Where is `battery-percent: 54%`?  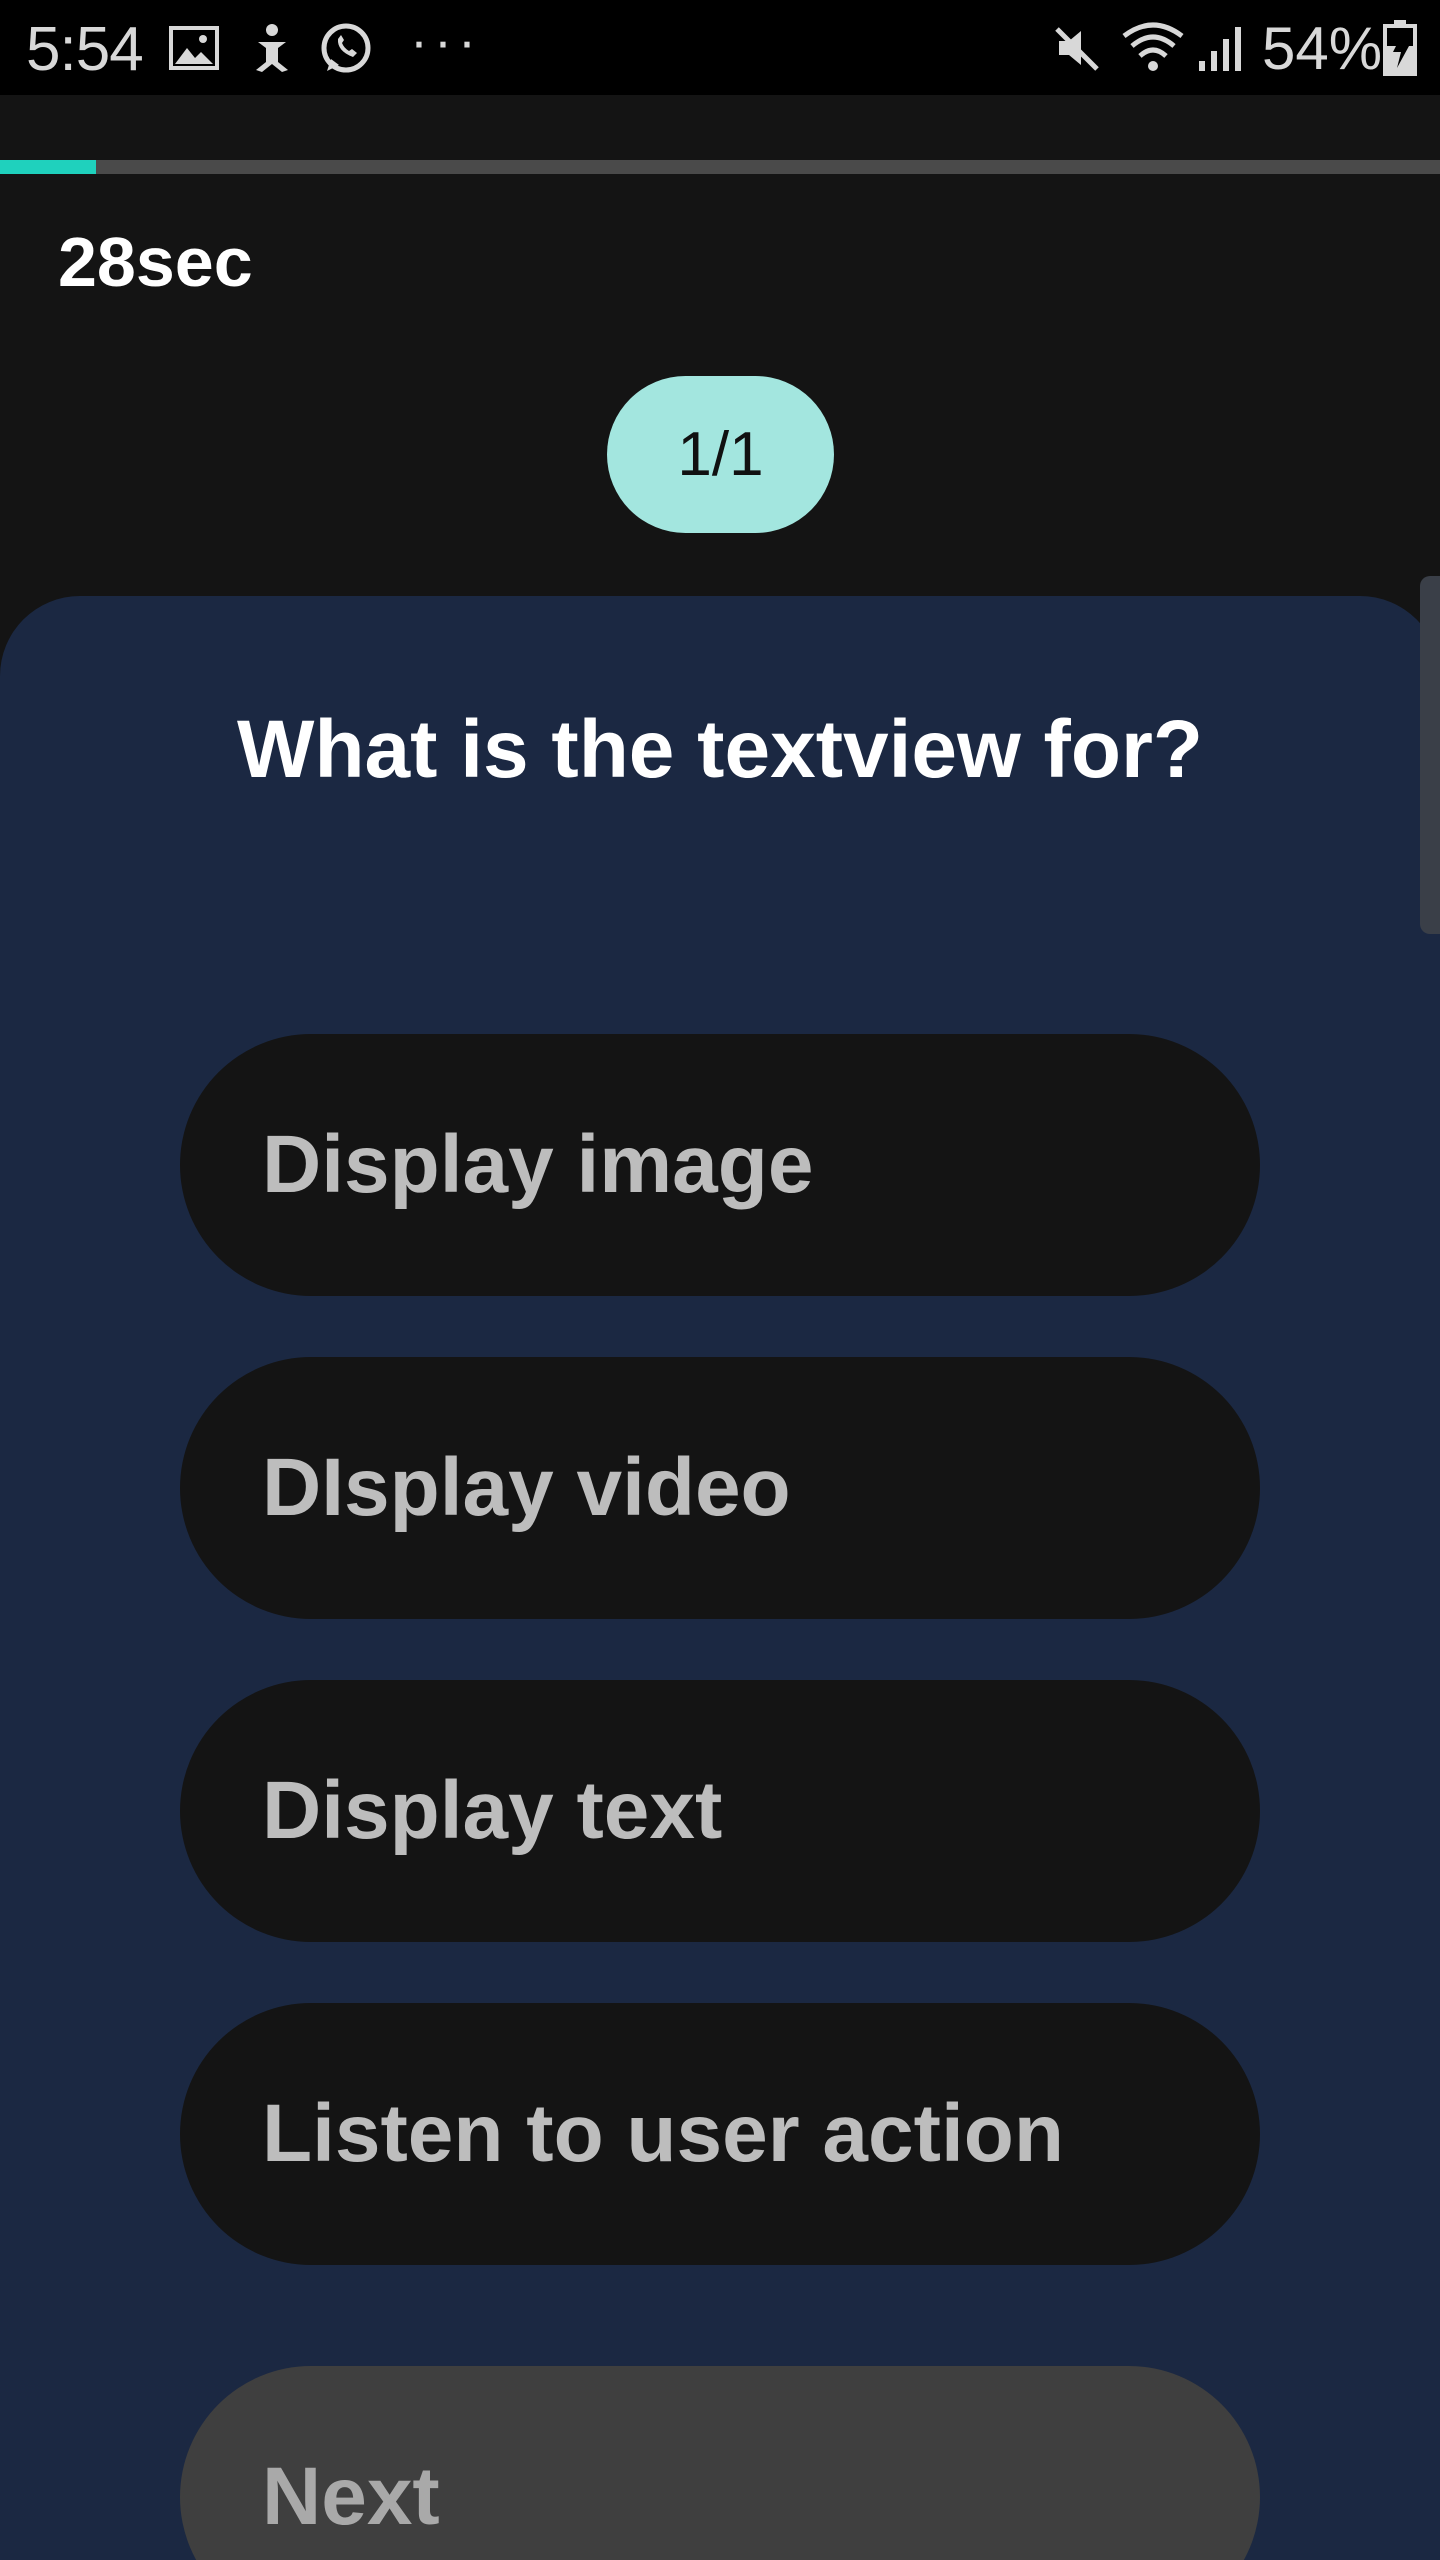 battery-percent: 54% is located at coordinates (1322, 48).